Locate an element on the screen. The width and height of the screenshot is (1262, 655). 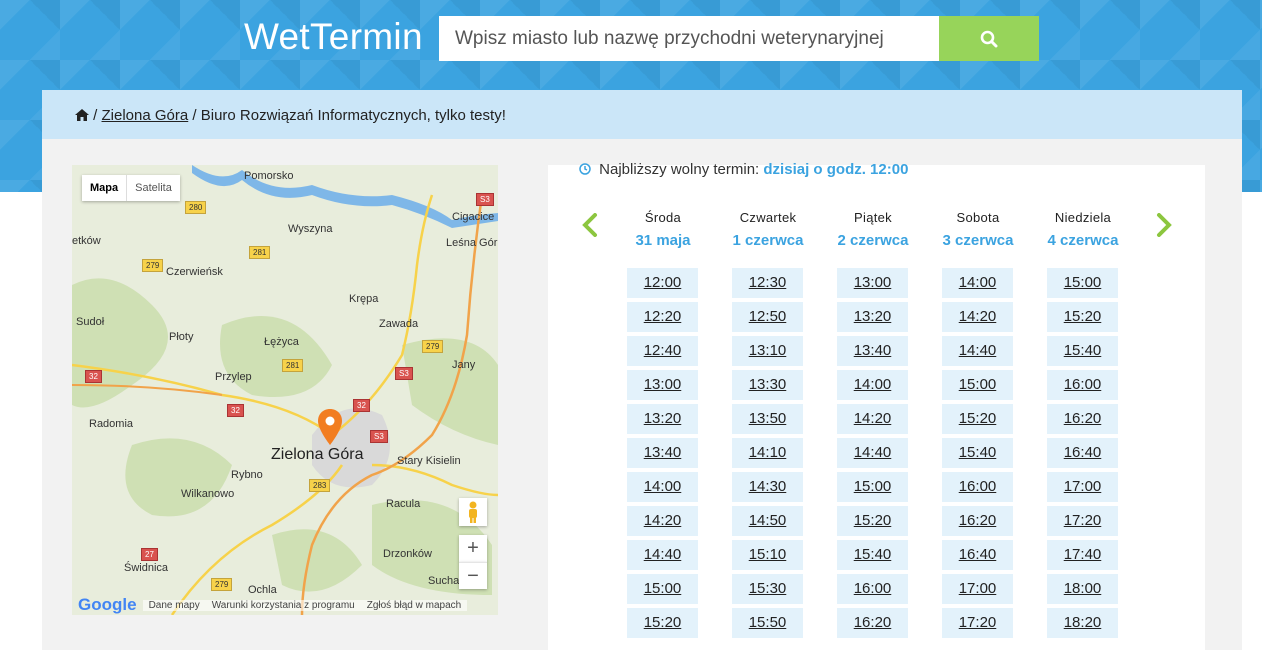
map-place-label: Krępa is located at coordinates (364, 299).